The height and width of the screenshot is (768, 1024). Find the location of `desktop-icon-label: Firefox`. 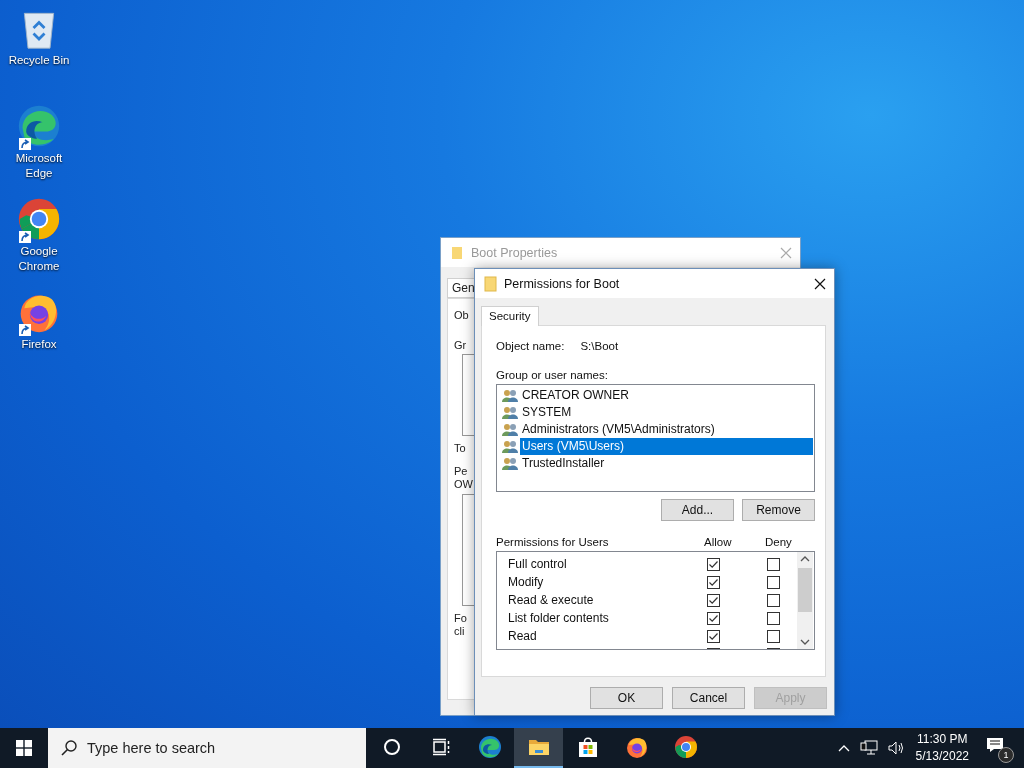

desktop-icon-label: Firefox is located at coordinates (39, 344).